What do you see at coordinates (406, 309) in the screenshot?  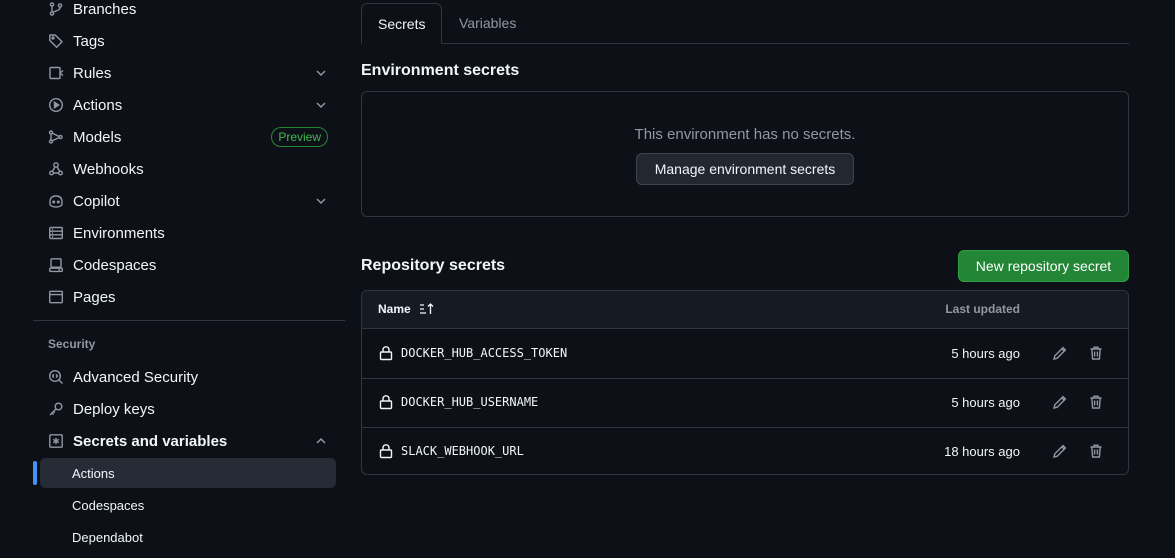 I see `column-name-header: Name` at bounding box center [406, 309].